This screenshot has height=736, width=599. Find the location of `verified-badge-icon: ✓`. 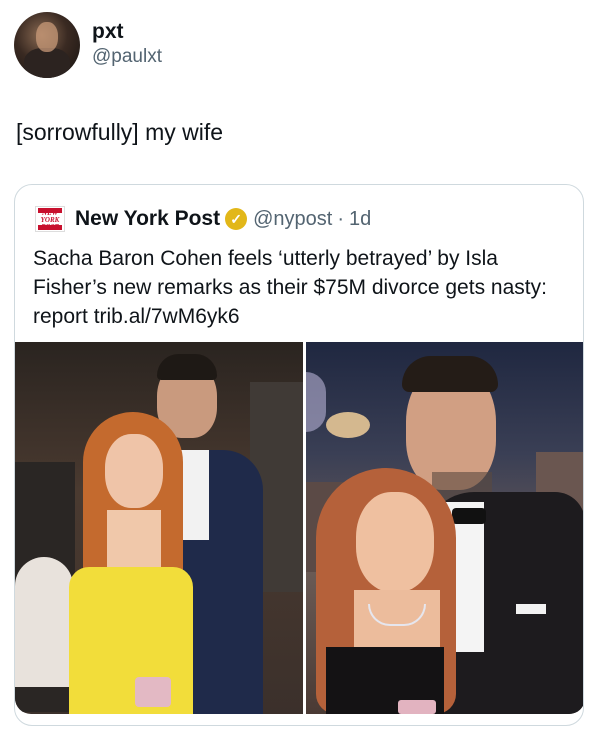

verified-badge-icon: ✓ is located at coordinates (236, 219).